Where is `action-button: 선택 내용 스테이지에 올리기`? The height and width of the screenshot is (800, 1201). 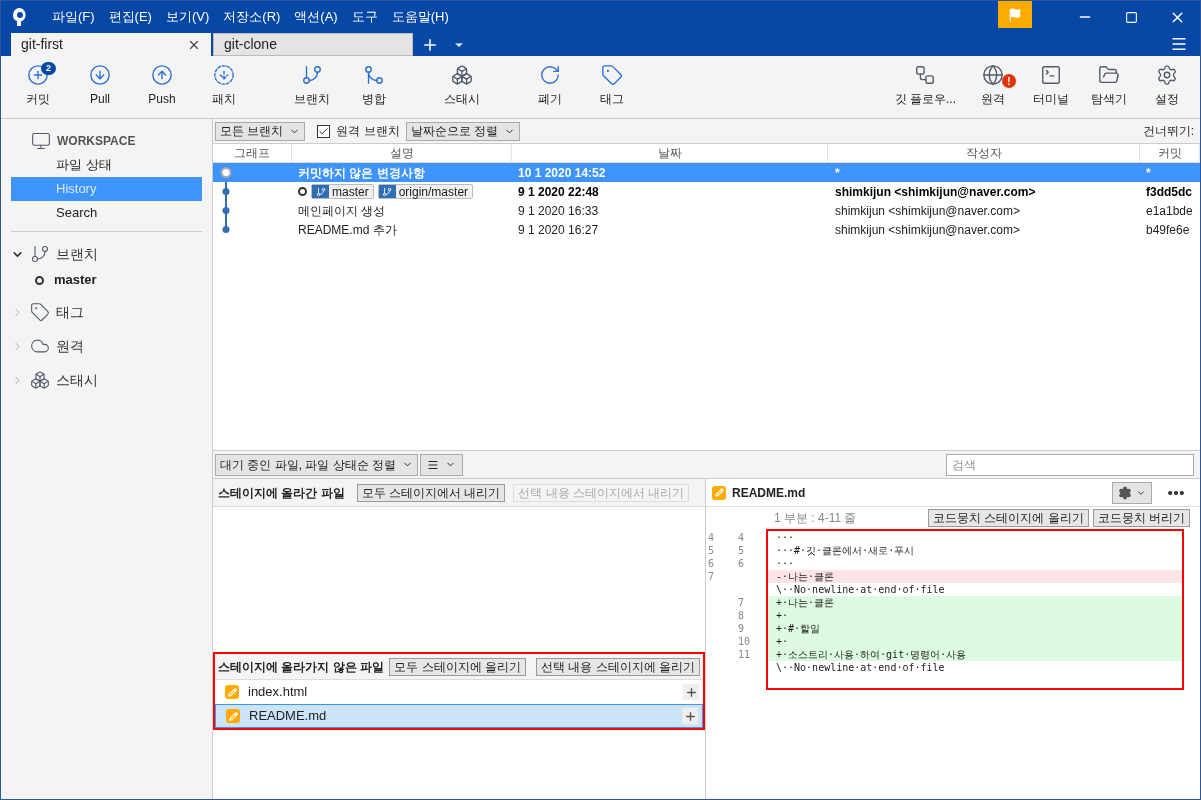
action-button: 선택 내용 스테이지에 올리기 is located at coordinates (618, 666).